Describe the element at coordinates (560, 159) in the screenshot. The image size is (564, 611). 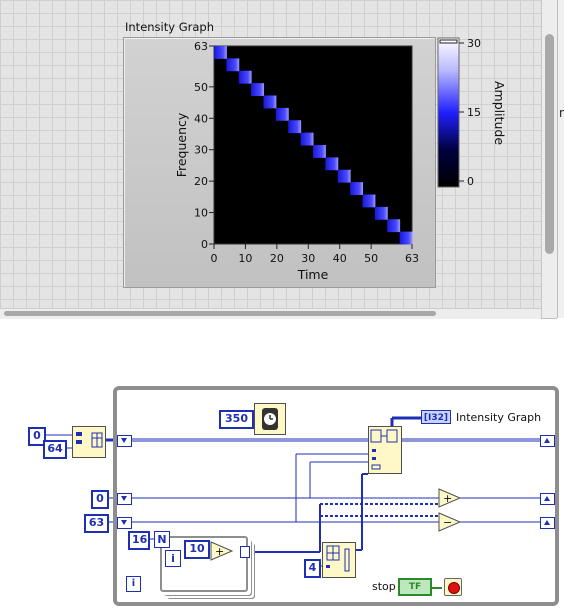
I see `adjacent-window-edge: n` at that location.